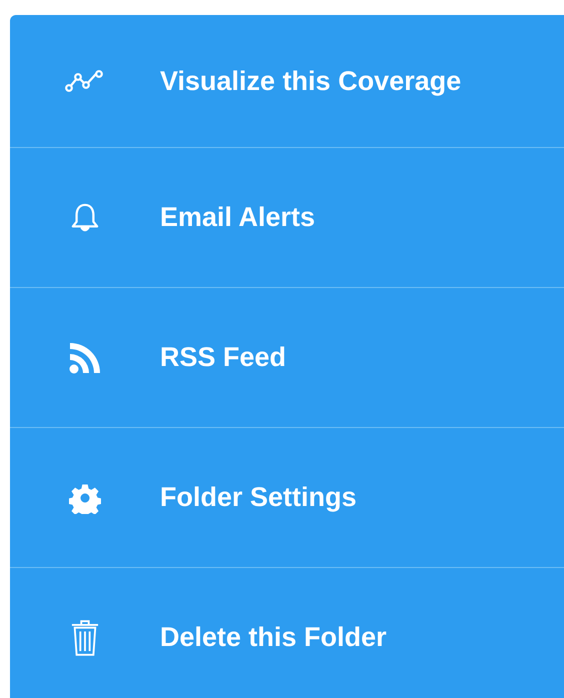 Image resolution: width=564 pixels, height=698 pixels. I want to click on trash-icon, so click(85, 637).